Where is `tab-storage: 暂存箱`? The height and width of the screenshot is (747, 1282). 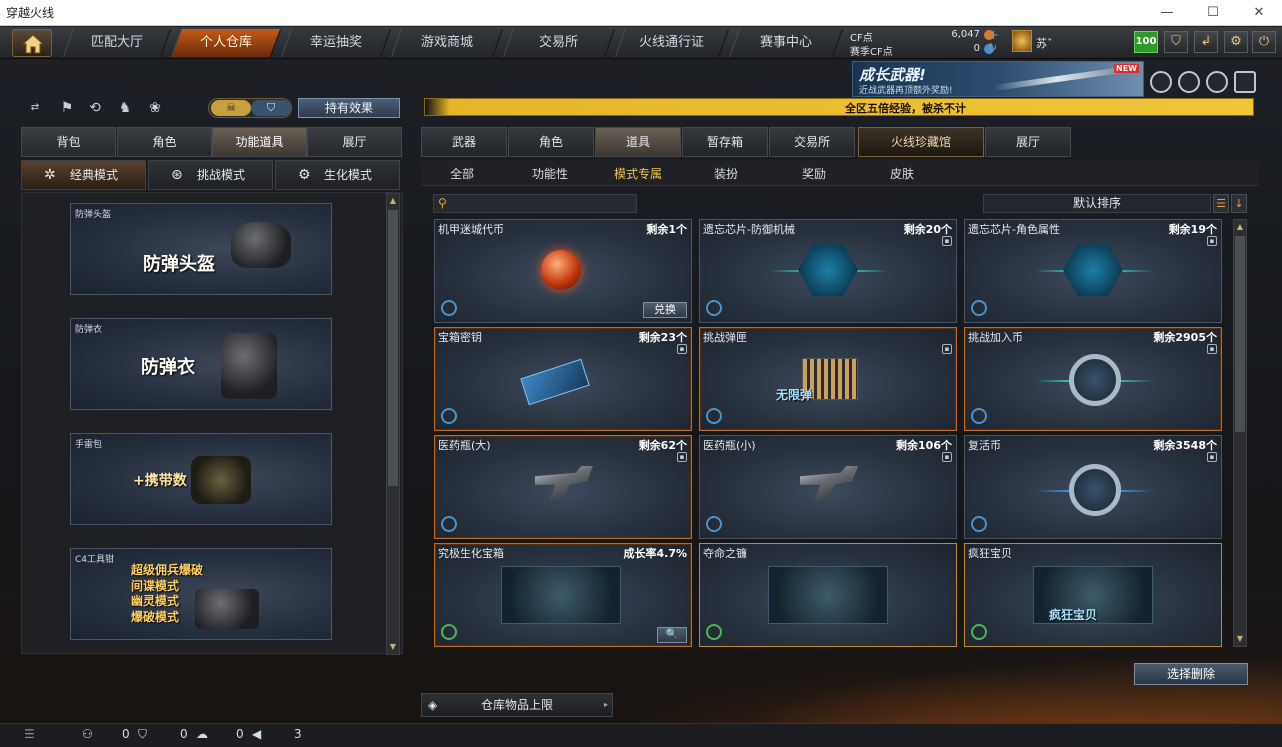 tab-storage: 暂存箱 is located at coordinates (725, 142).